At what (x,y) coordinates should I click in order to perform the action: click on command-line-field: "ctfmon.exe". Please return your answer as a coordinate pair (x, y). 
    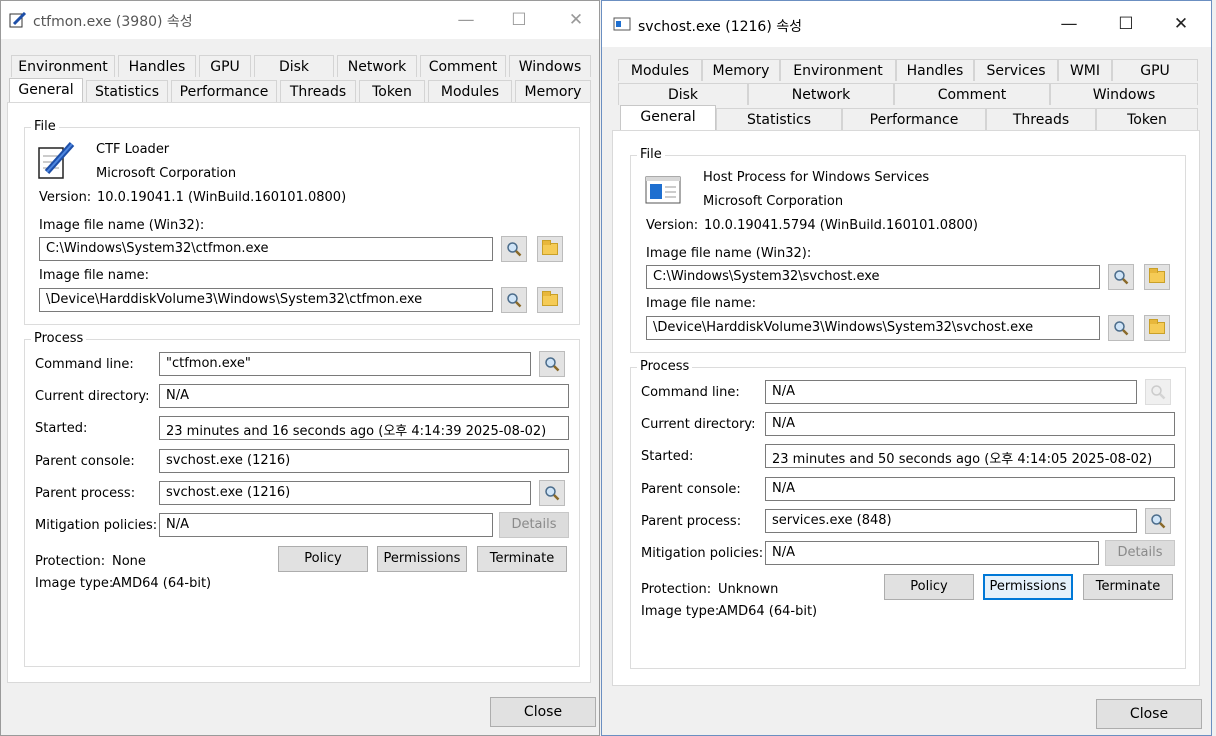
    Looking at the image, I should click on (345, 364).